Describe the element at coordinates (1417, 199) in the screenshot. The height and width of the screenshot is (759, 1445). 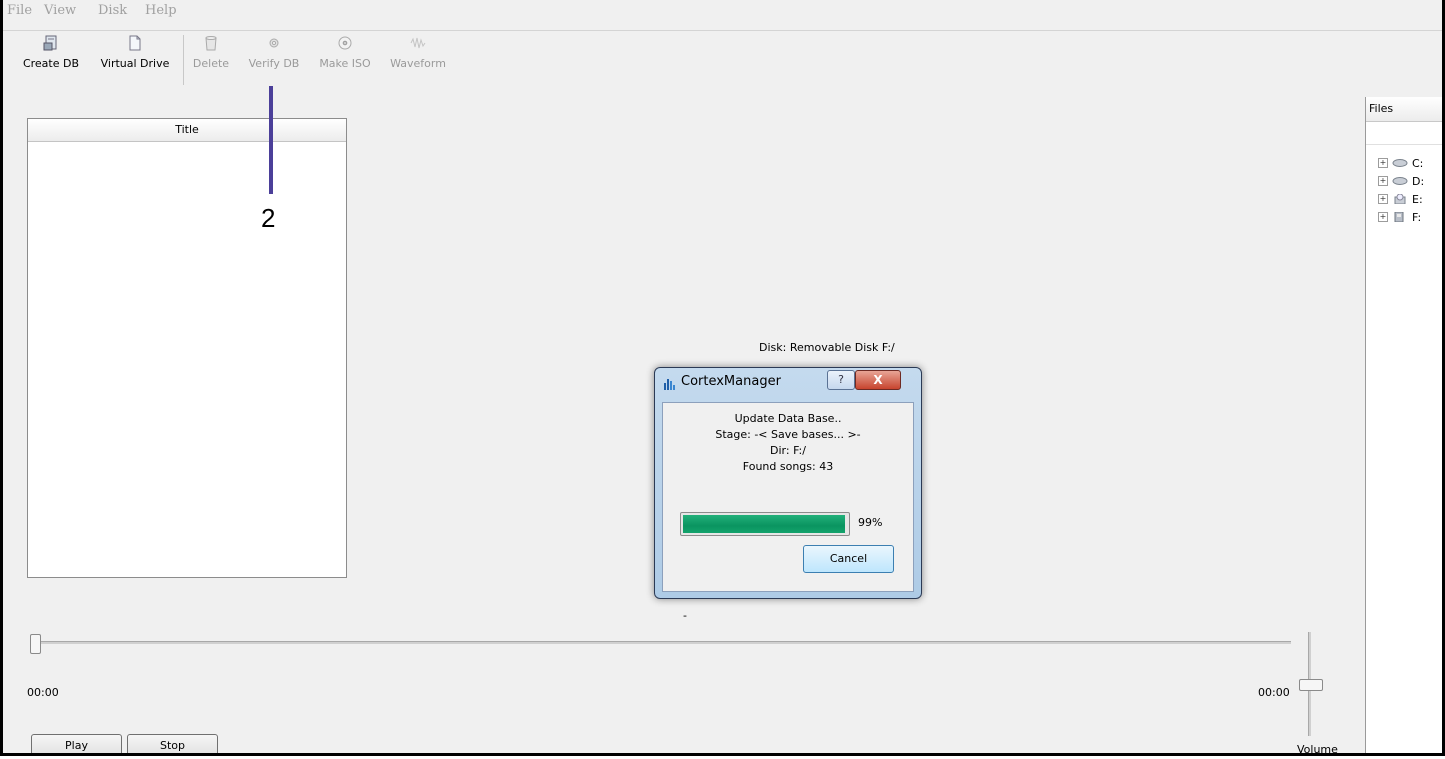
I see `drive-label: E:` at that location.